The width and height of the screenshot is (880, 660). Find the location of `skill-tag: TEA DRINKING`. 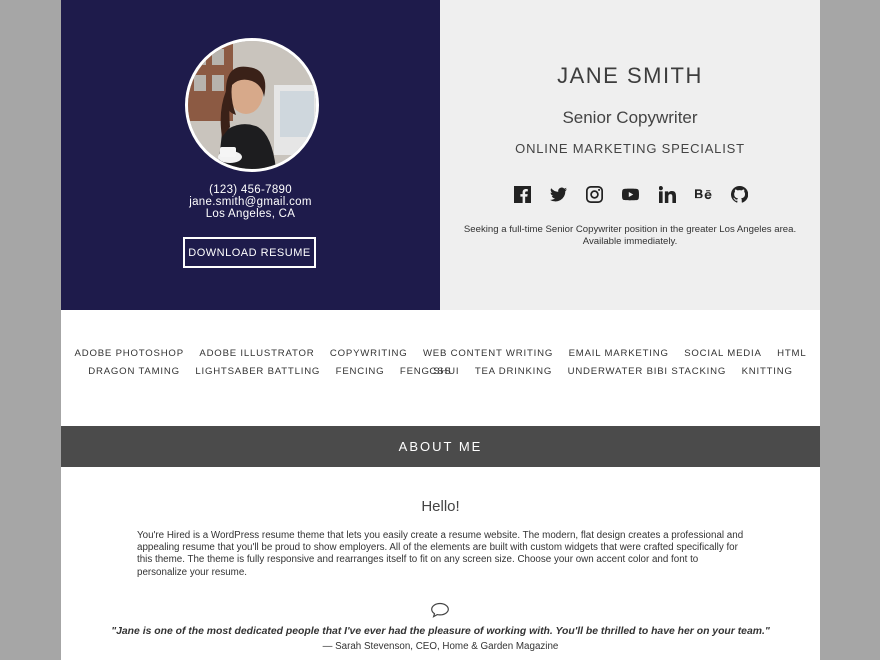

skill-tag: TEA DRINKING is located at coordinates (513, 371).